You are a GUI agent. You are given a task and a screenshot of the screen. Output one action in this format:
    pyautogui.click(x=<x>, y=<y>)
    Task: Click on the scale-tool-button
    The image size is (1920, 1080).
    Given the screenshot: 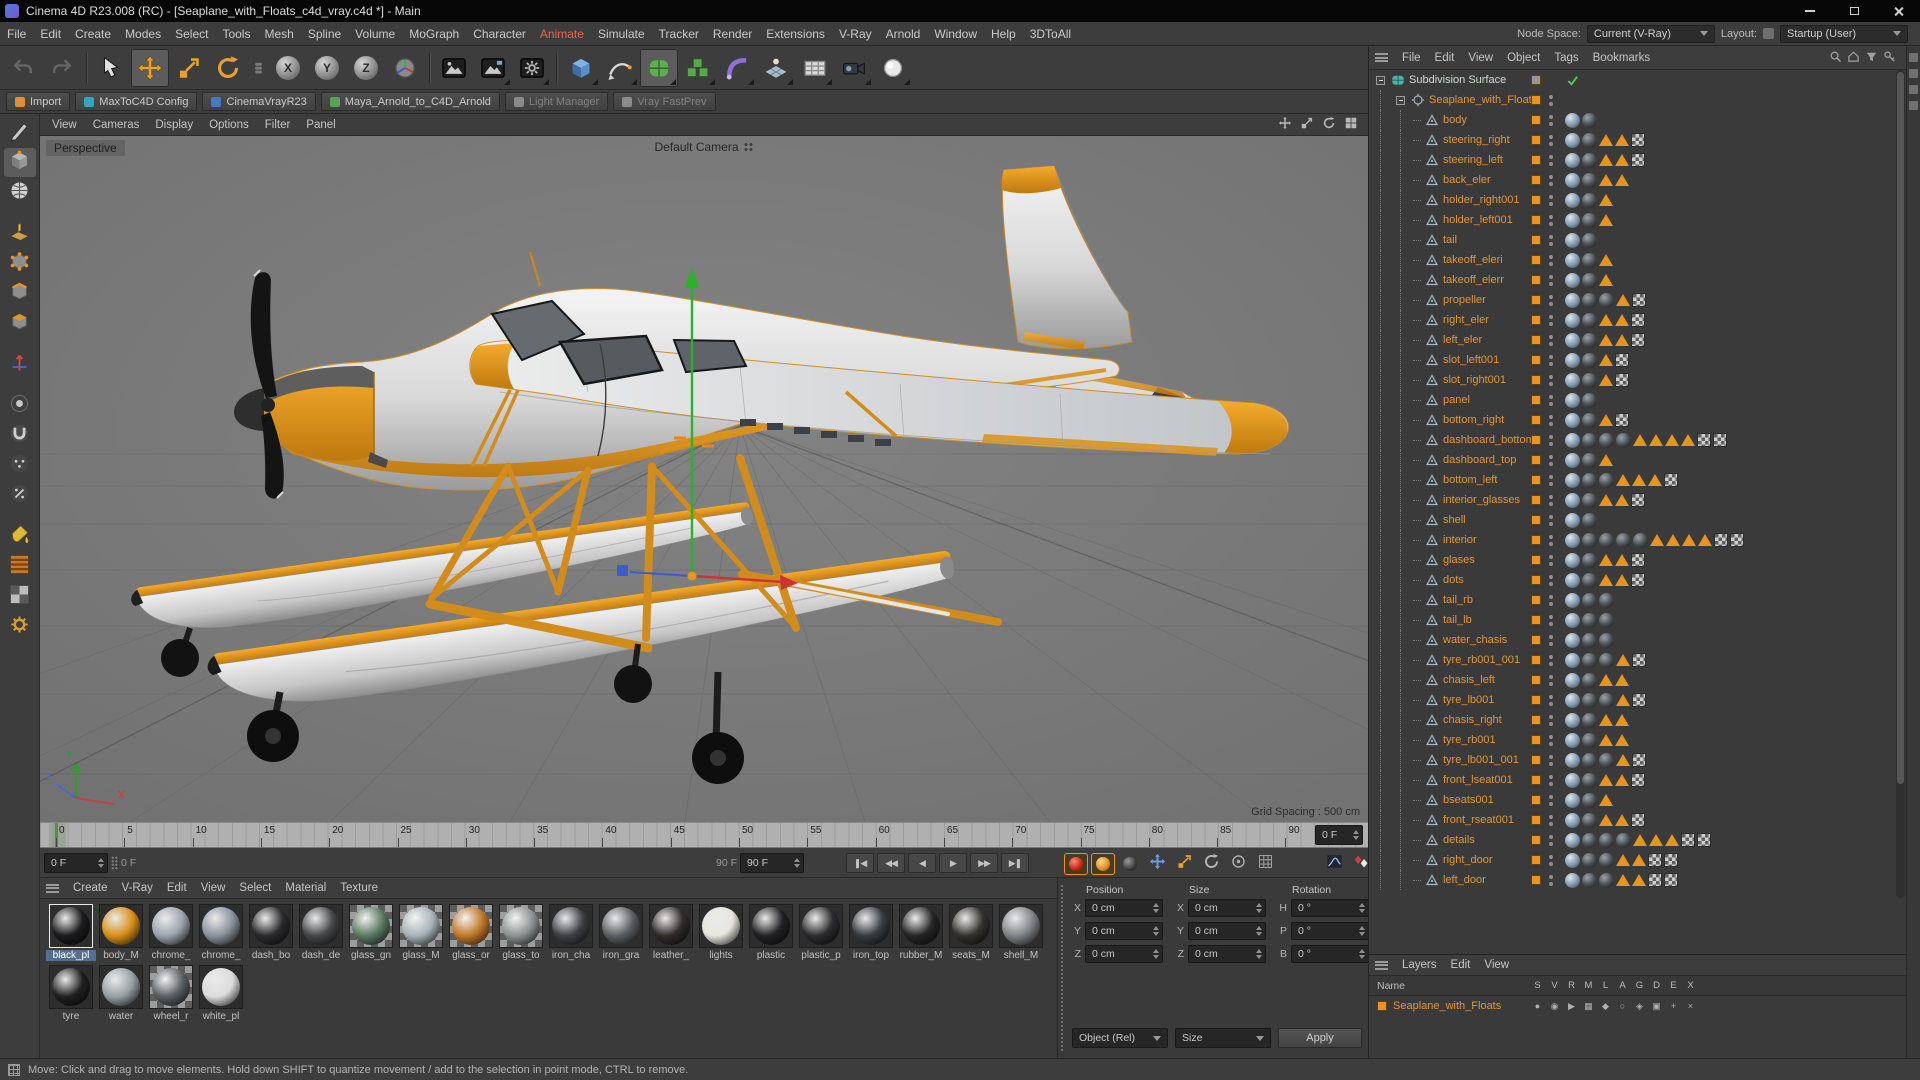 What is the action you would take?
    pyautogui.click(x=189, y=68)
    